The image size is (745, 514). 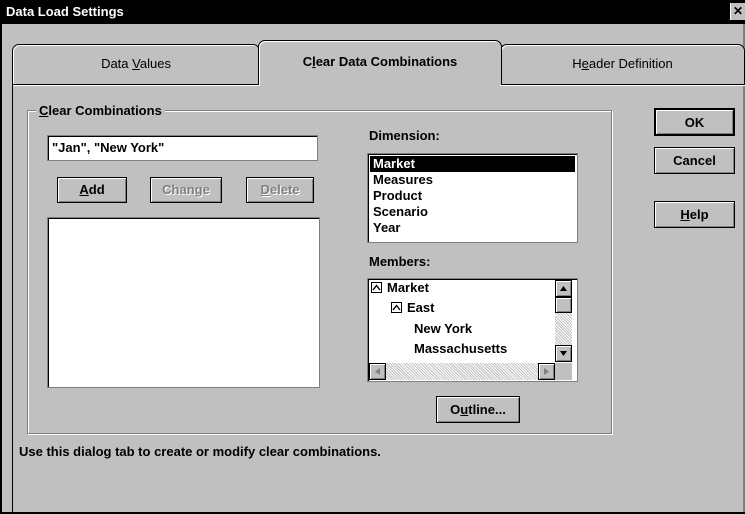 What do you see at coordinates (183, 302) in the screenshot?
I see `combinations-list` at bounding box center [183, 302].